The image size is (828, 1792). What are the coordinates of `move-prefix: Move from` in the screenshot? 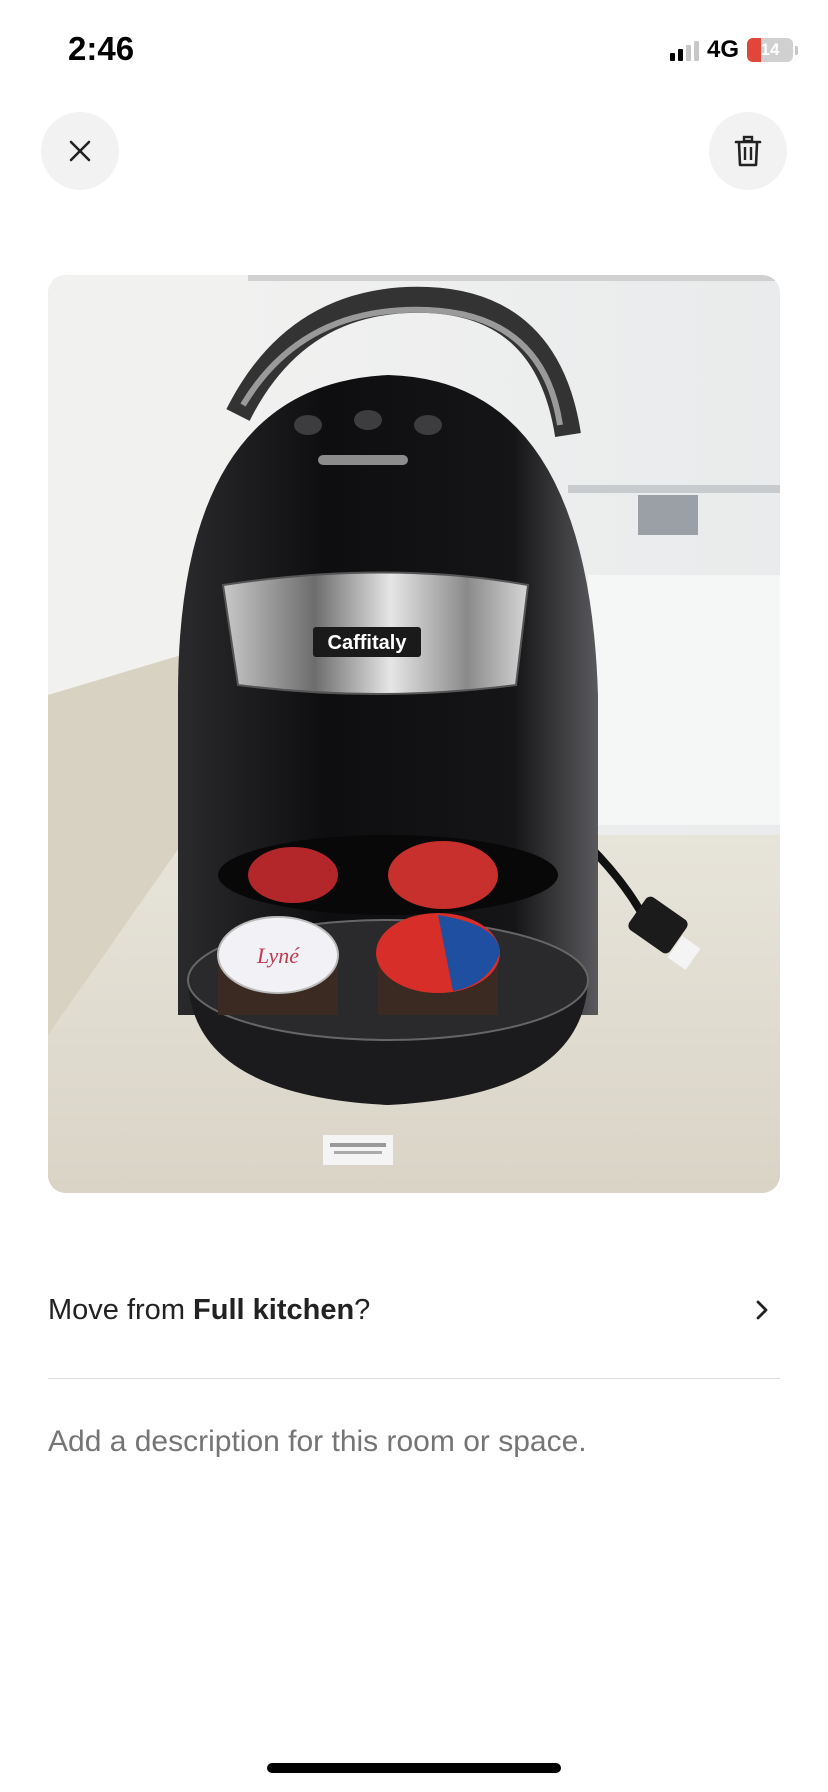 It's located at (121, 1309).